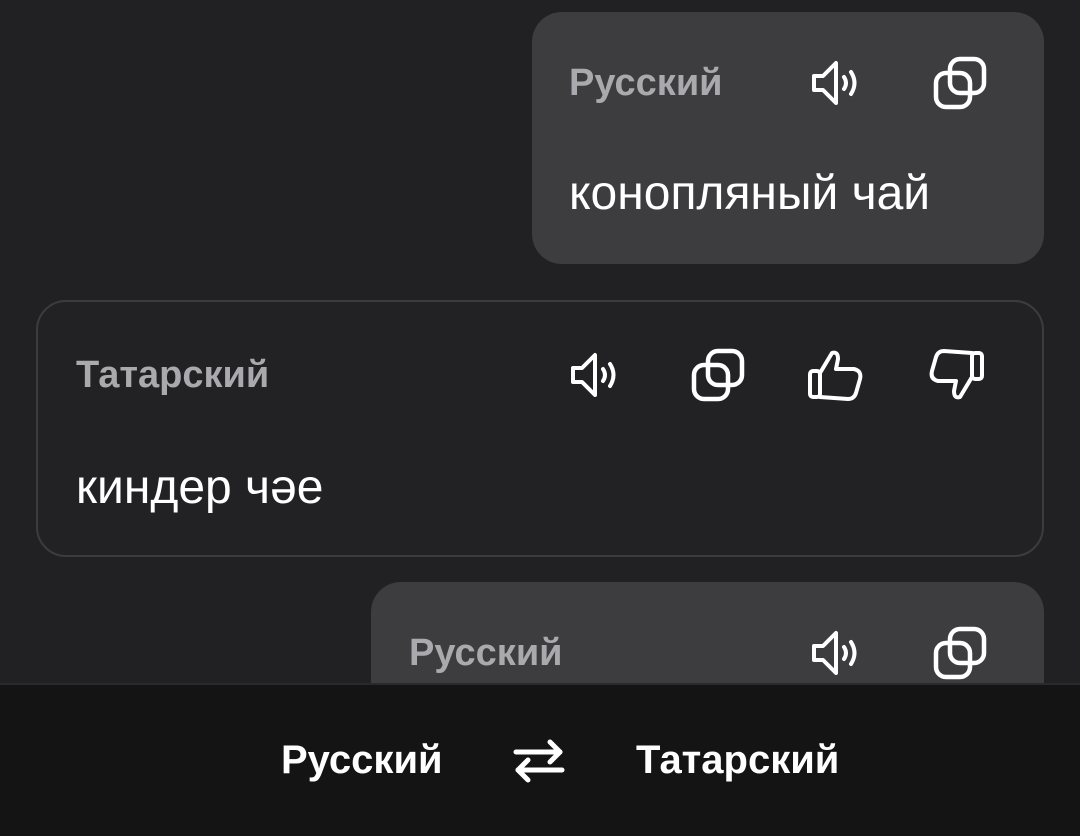 Image resolution: width=1080 pixels, height=836 pixels. What do you see at coordinates (750, 193) in the screenshot?
I see `source-message-text: конопляный чай` at bounding box center [750, 193].